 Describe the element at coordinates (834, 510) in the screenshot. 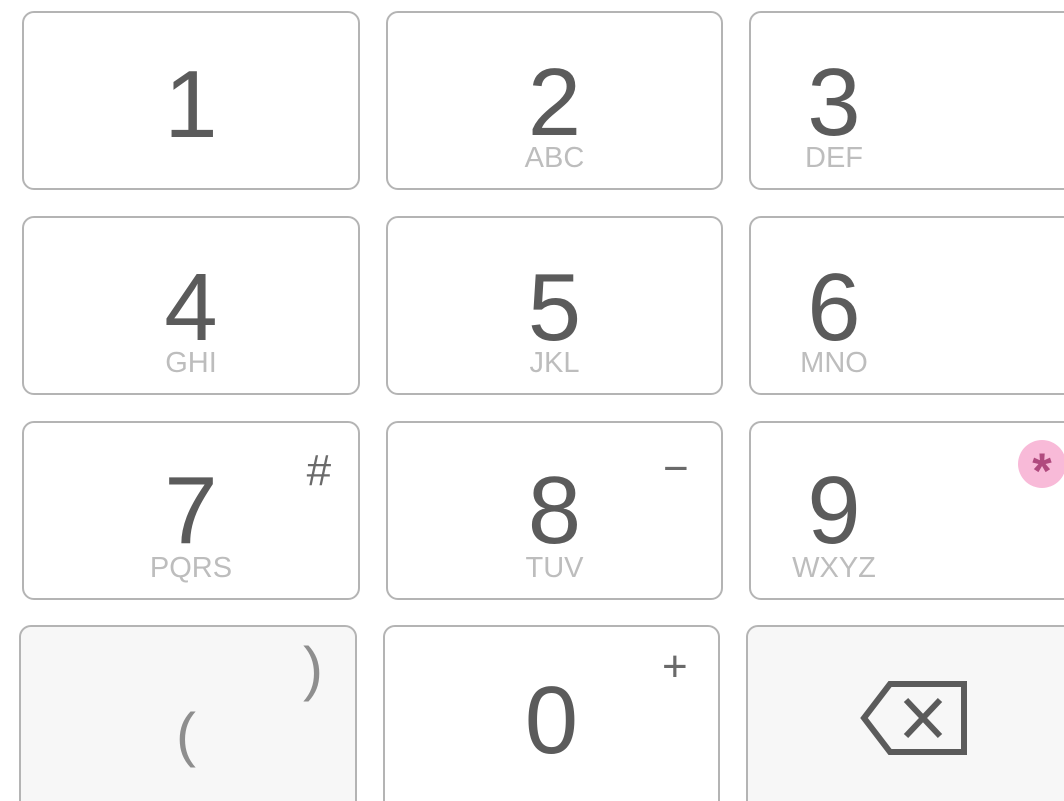

I see `key-digit: 9` at that location.